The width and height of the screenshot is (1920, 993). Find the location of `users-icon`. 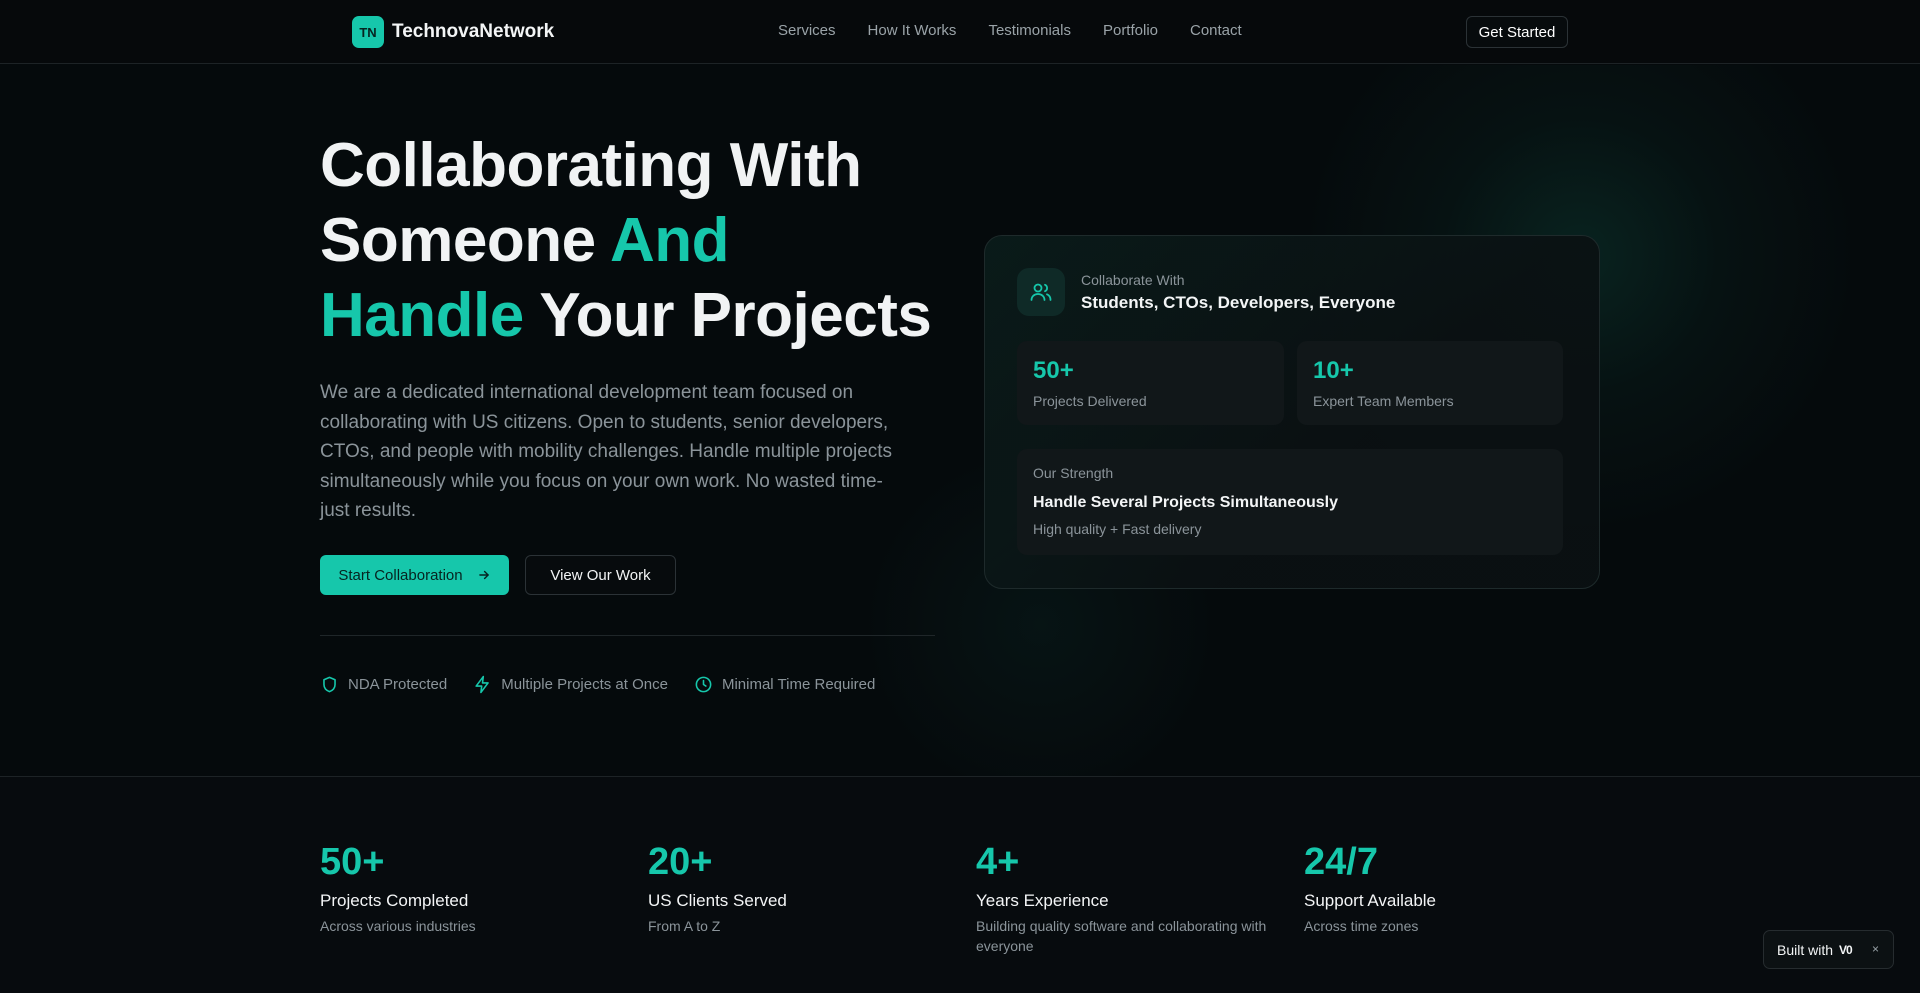

users-icon is located at coordinates (1041, 292).